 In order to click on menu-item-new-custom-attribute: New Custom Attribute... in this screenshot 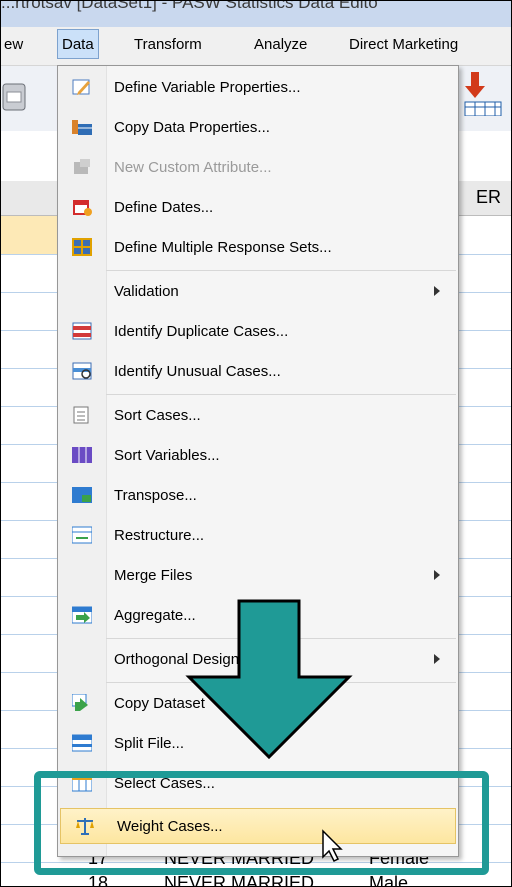, I will do `click(258, 168)`.